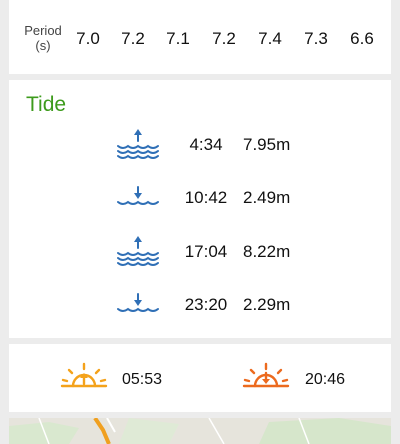 This screenshot has height=444, width=400. Describe the element at coordinates (206, 251) in the screenshot. I see `tide-time: 17:04` at that location.